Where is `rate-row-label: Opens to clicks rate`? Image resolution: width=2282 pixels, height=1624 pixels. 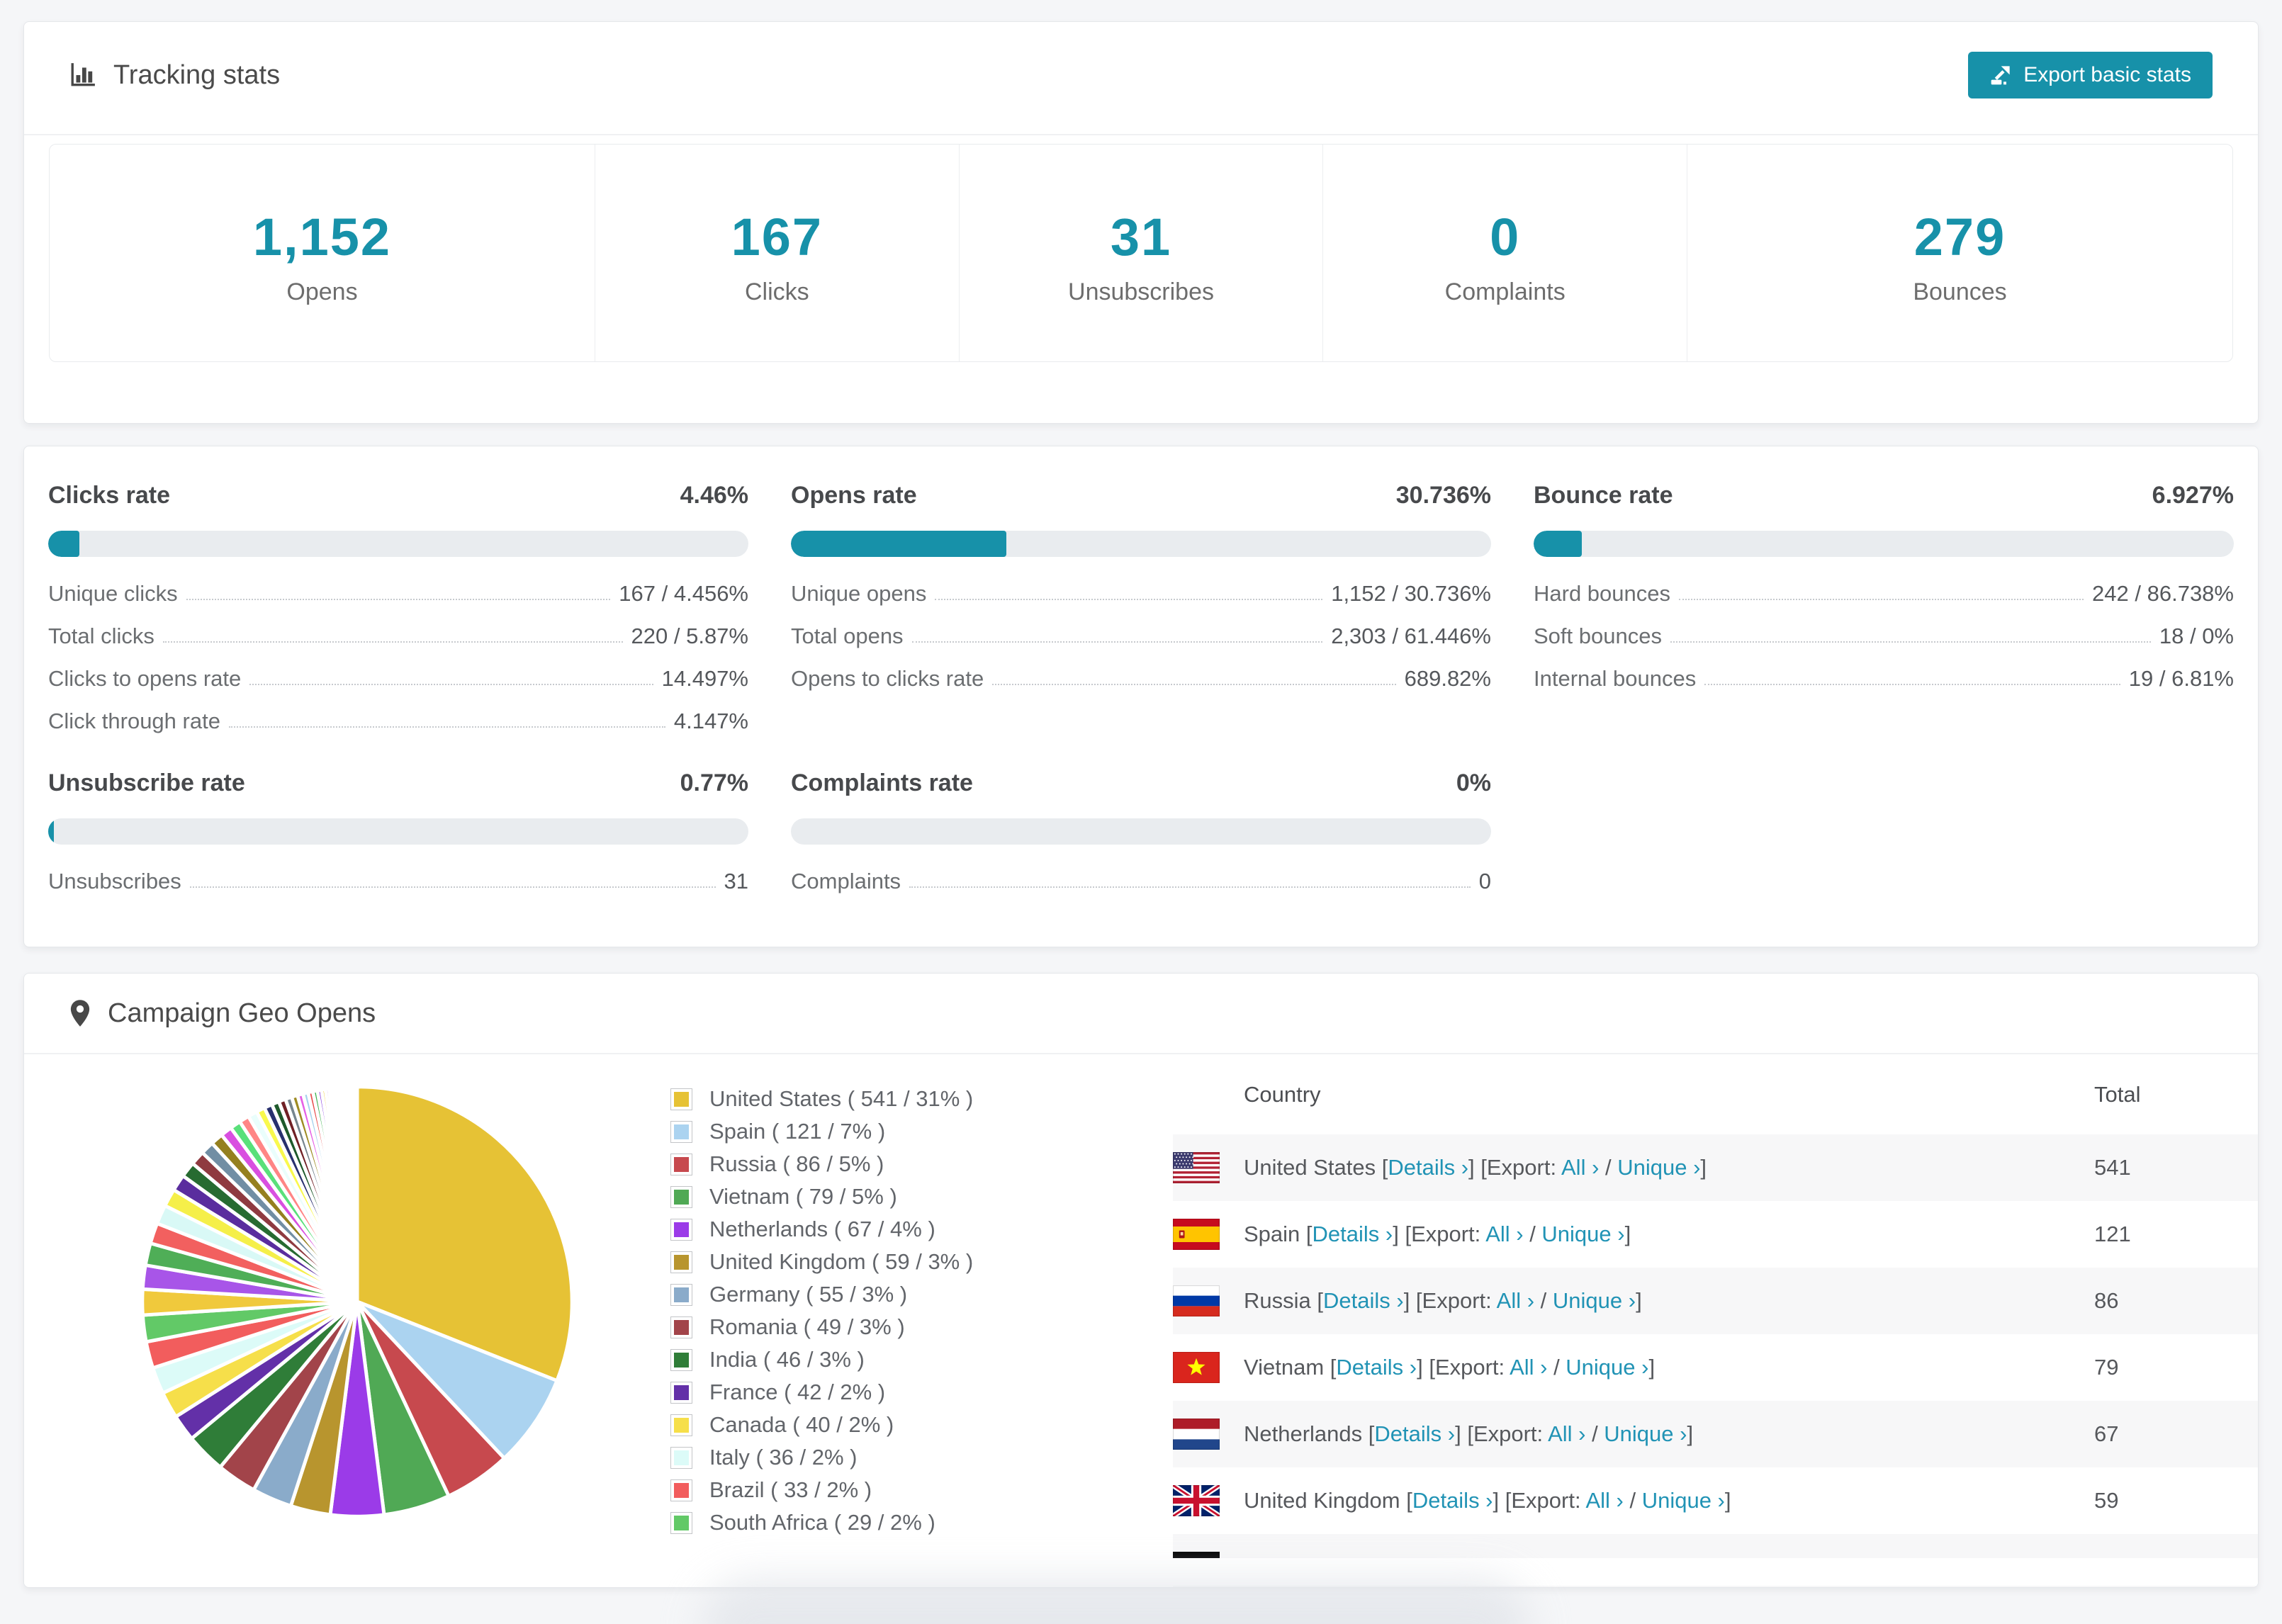
rate-row-label: Opens to clicks rate is located at coordinates (887, 678).